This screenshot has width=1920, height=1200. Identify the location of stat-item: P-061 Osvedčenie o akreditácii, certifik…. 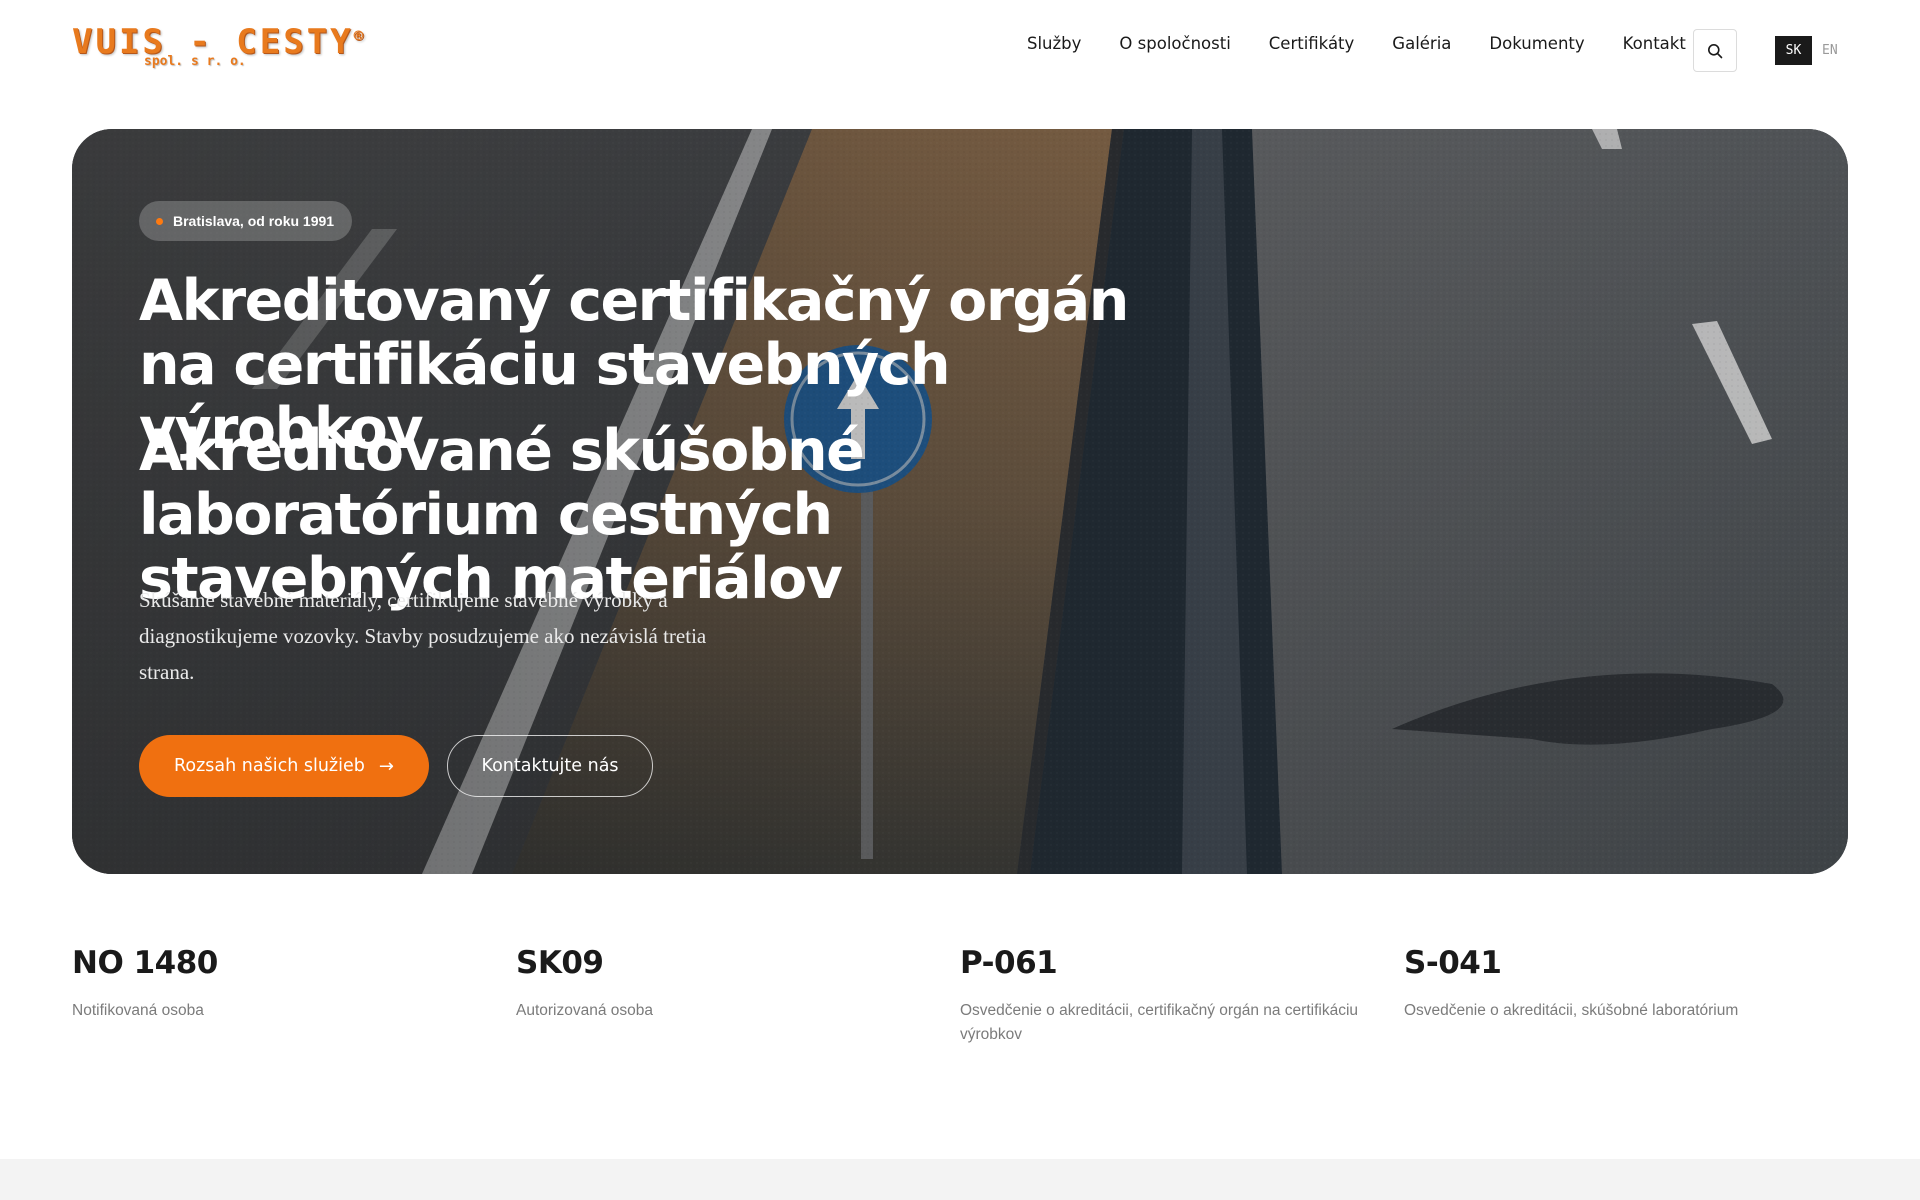
(1182, 996).